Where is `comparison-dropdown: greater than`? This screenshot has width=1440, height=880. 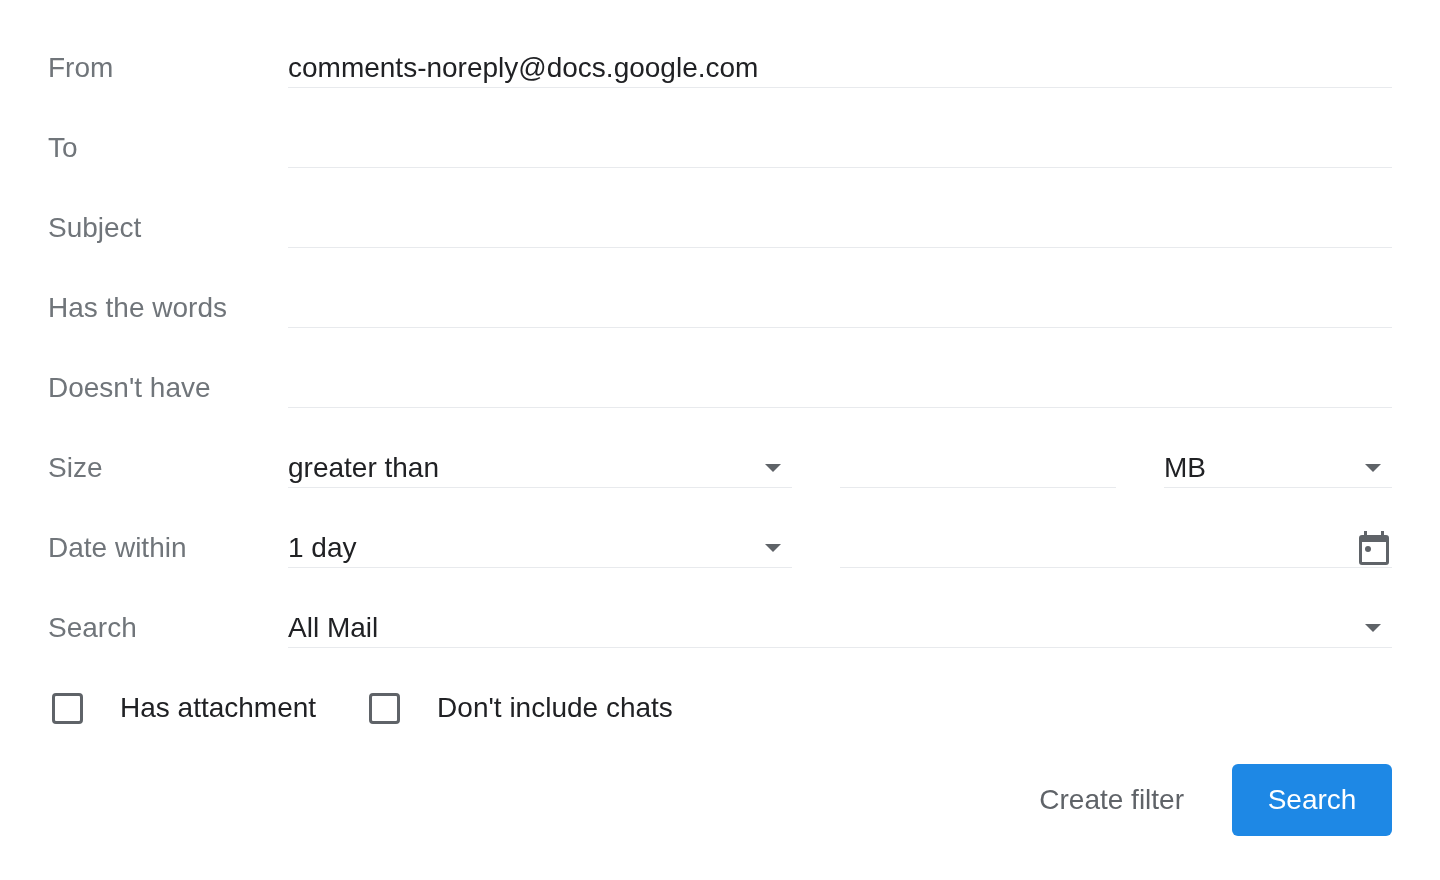 comparison-dropdown: greater than is located at coordinates (540, 468).